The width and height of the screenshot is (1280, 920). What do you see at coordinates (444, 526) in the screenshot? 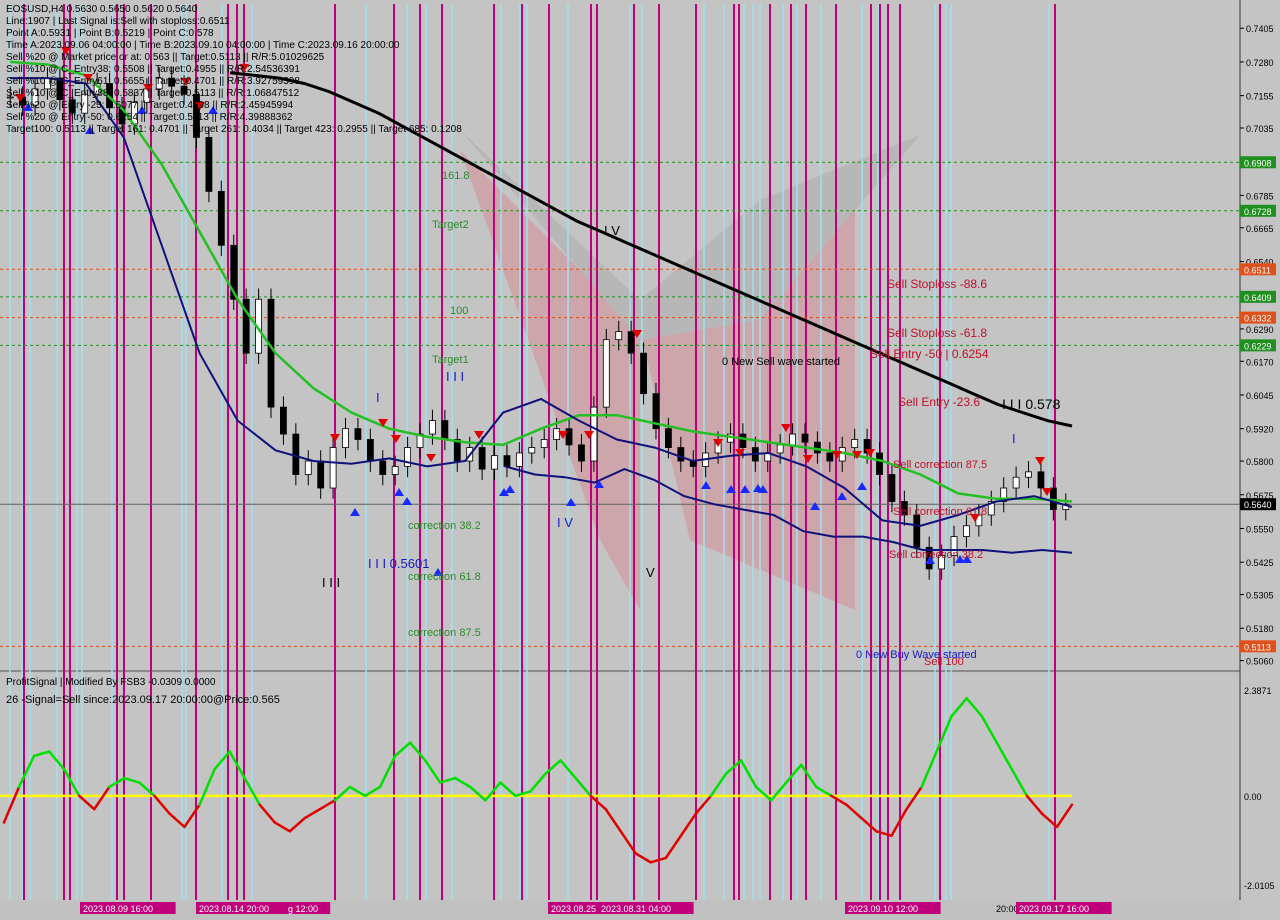
I see `correction-382-label: correction 38.2` at bounding box center [444, 526].